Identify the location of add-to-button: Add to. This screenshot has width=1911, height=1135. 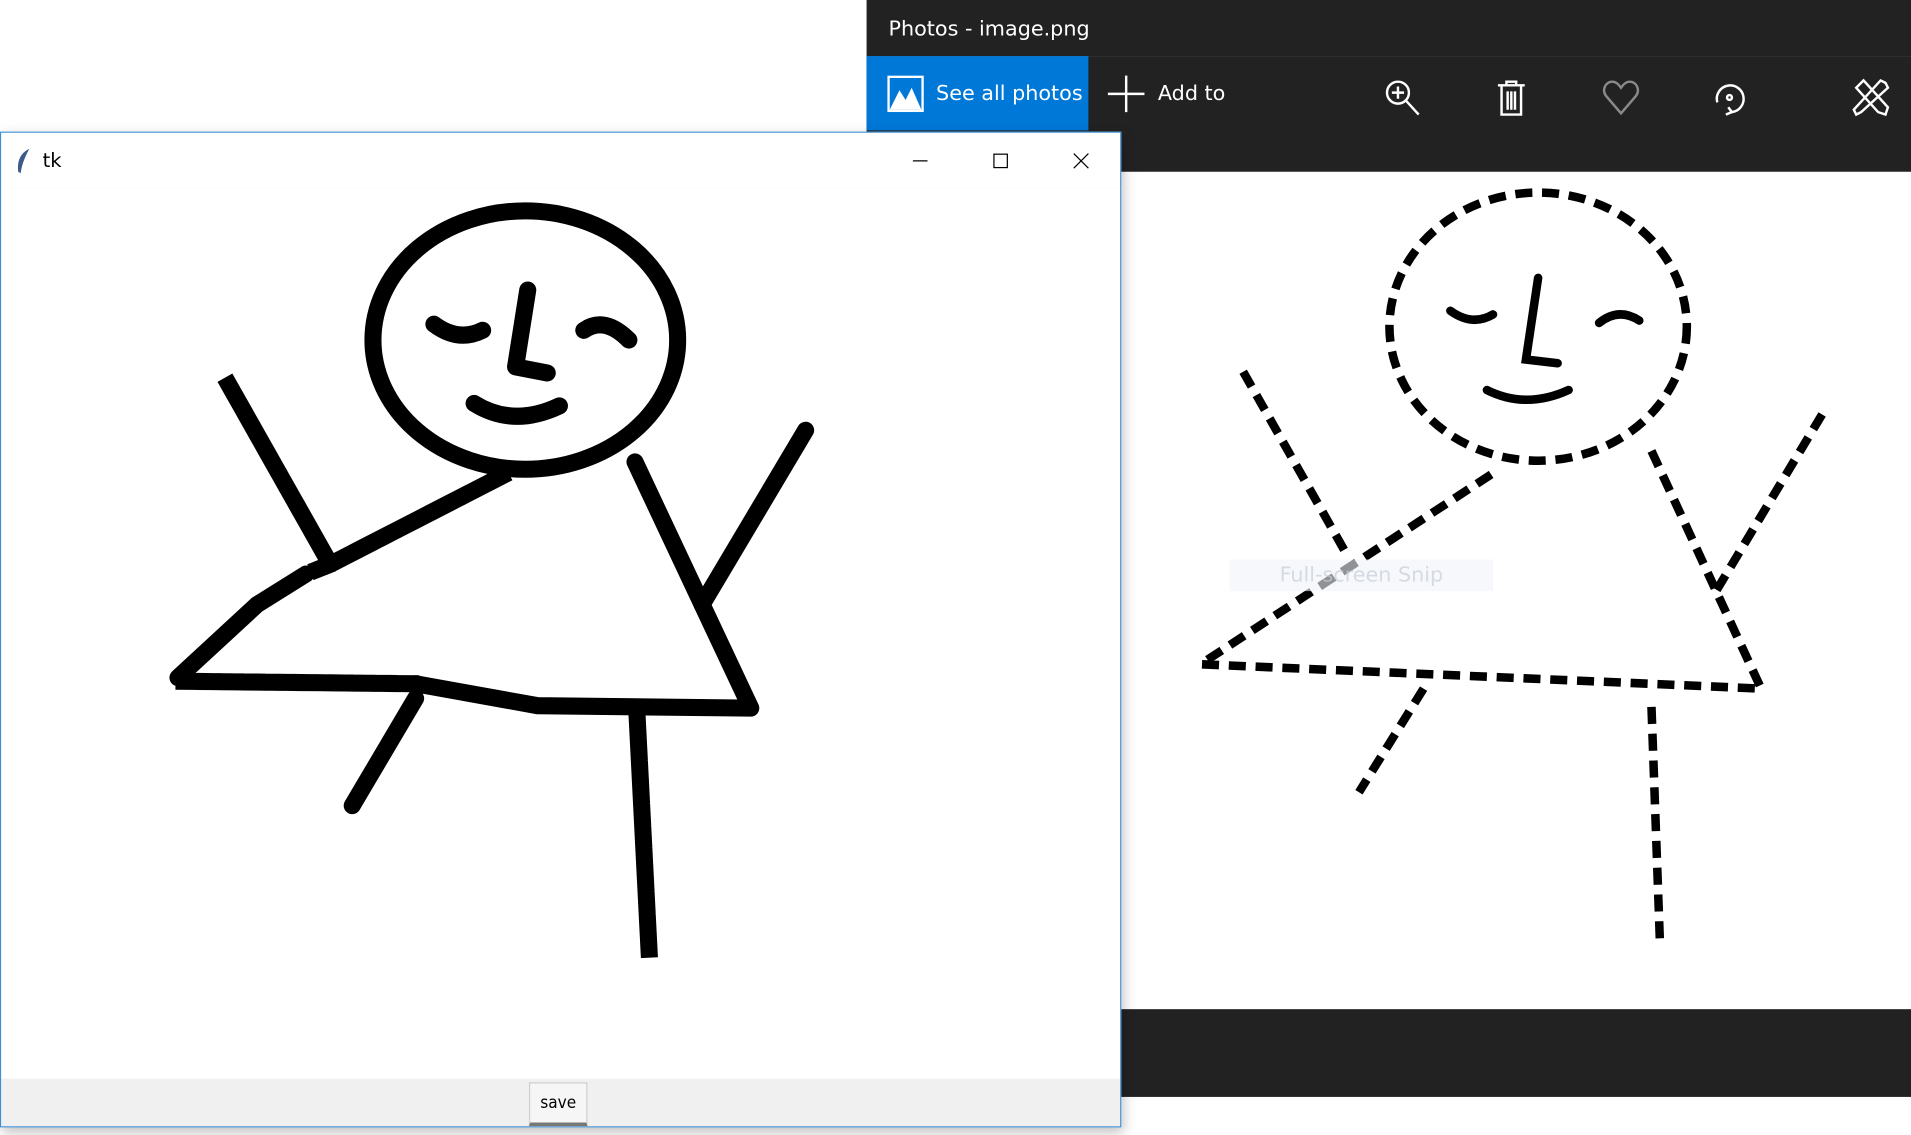
(1166, 93).